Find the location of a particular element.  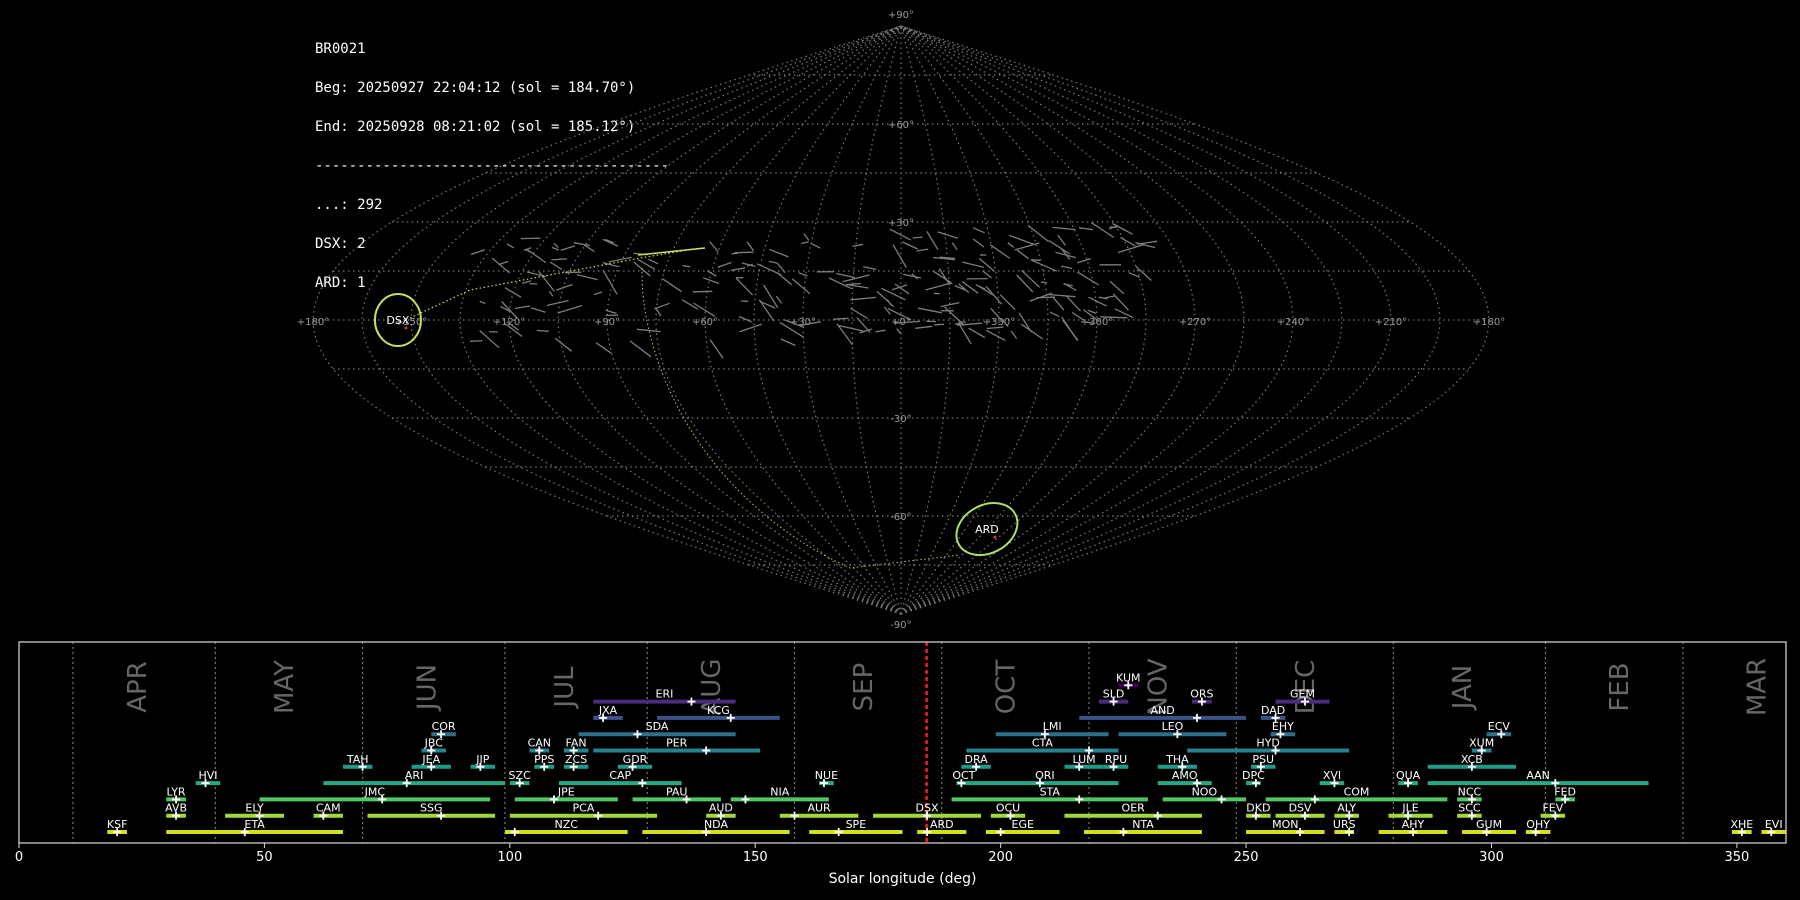

shower-dad: DAD is located at coordinates (1273, 713).